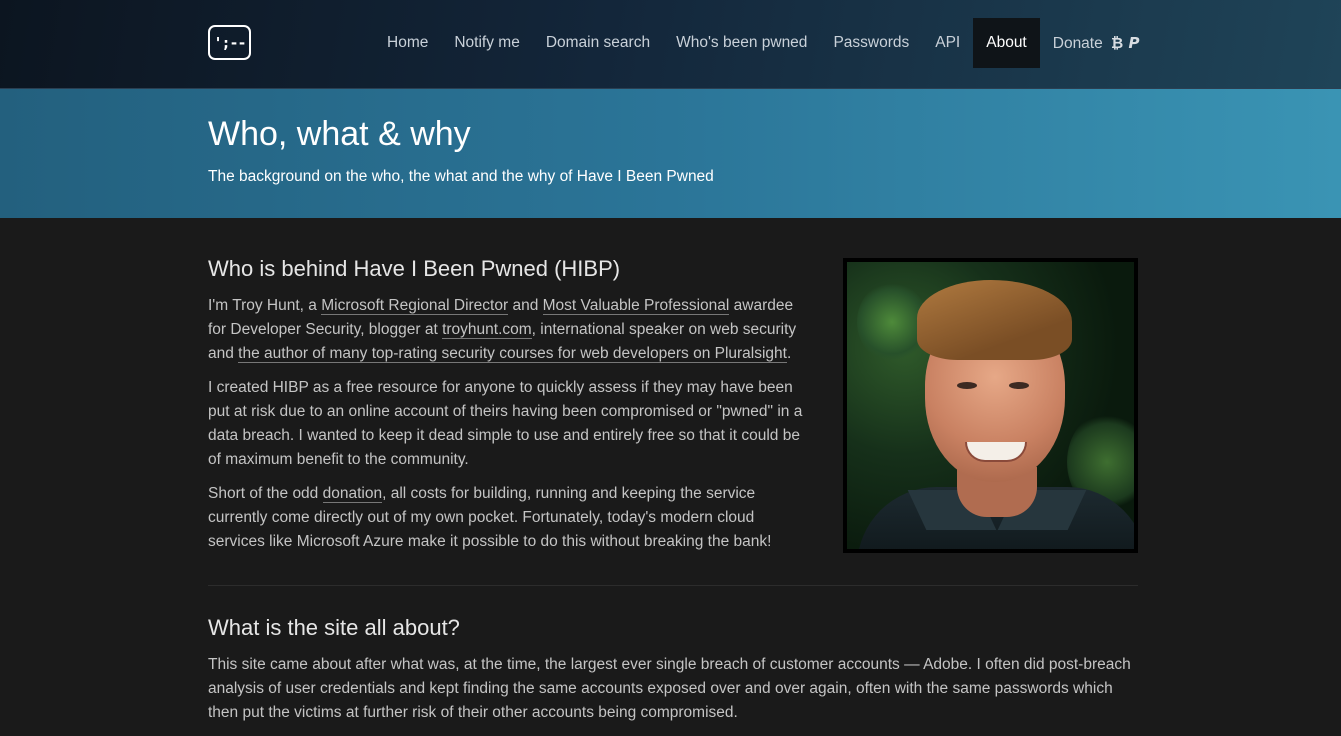  Describe the element at coordinates (990, 405) in the screenshot. I see `author-photo` at that location.